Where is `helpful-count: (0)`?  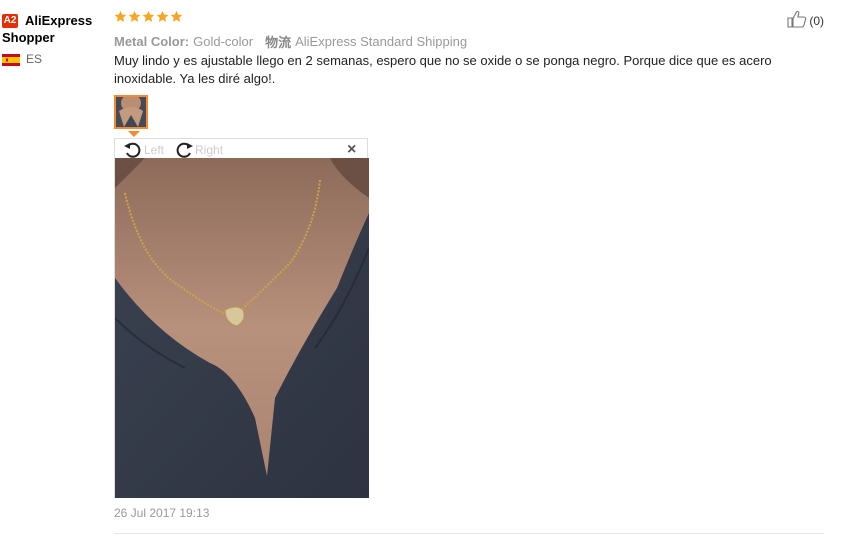
helpful-count: (0) is located at coordinates (816, 20).